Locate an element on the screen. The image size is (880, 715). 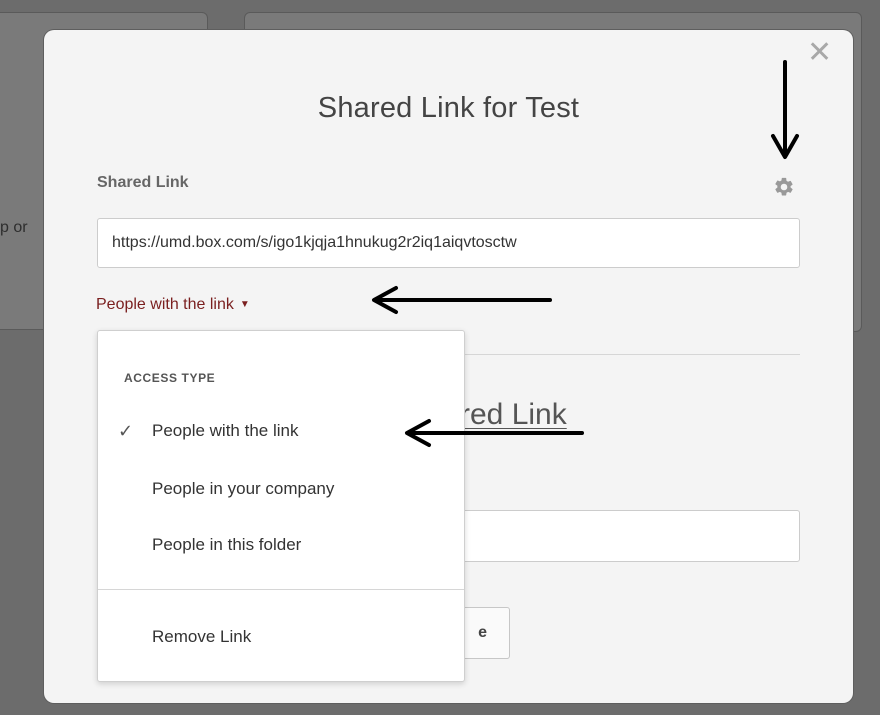
option-people-with-link: ✓ People with the link is located at coordinates (281, 431).